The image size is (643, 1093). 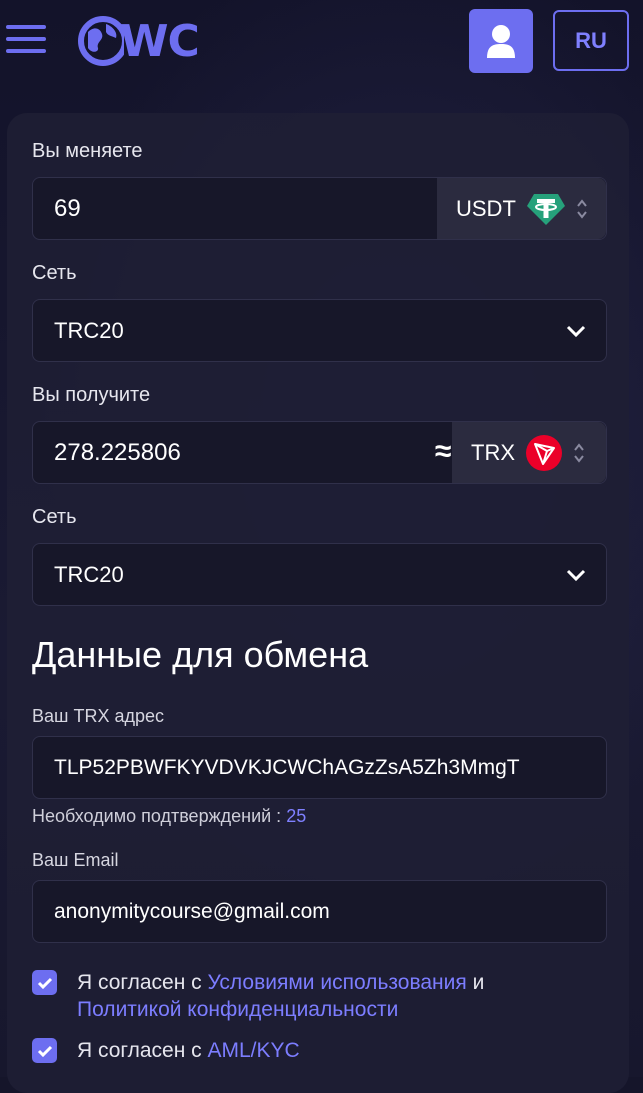 What do you see at coordinates (321, 50) in the screenshot?
I see `header: WC RU` at bounding box center [321, 50].